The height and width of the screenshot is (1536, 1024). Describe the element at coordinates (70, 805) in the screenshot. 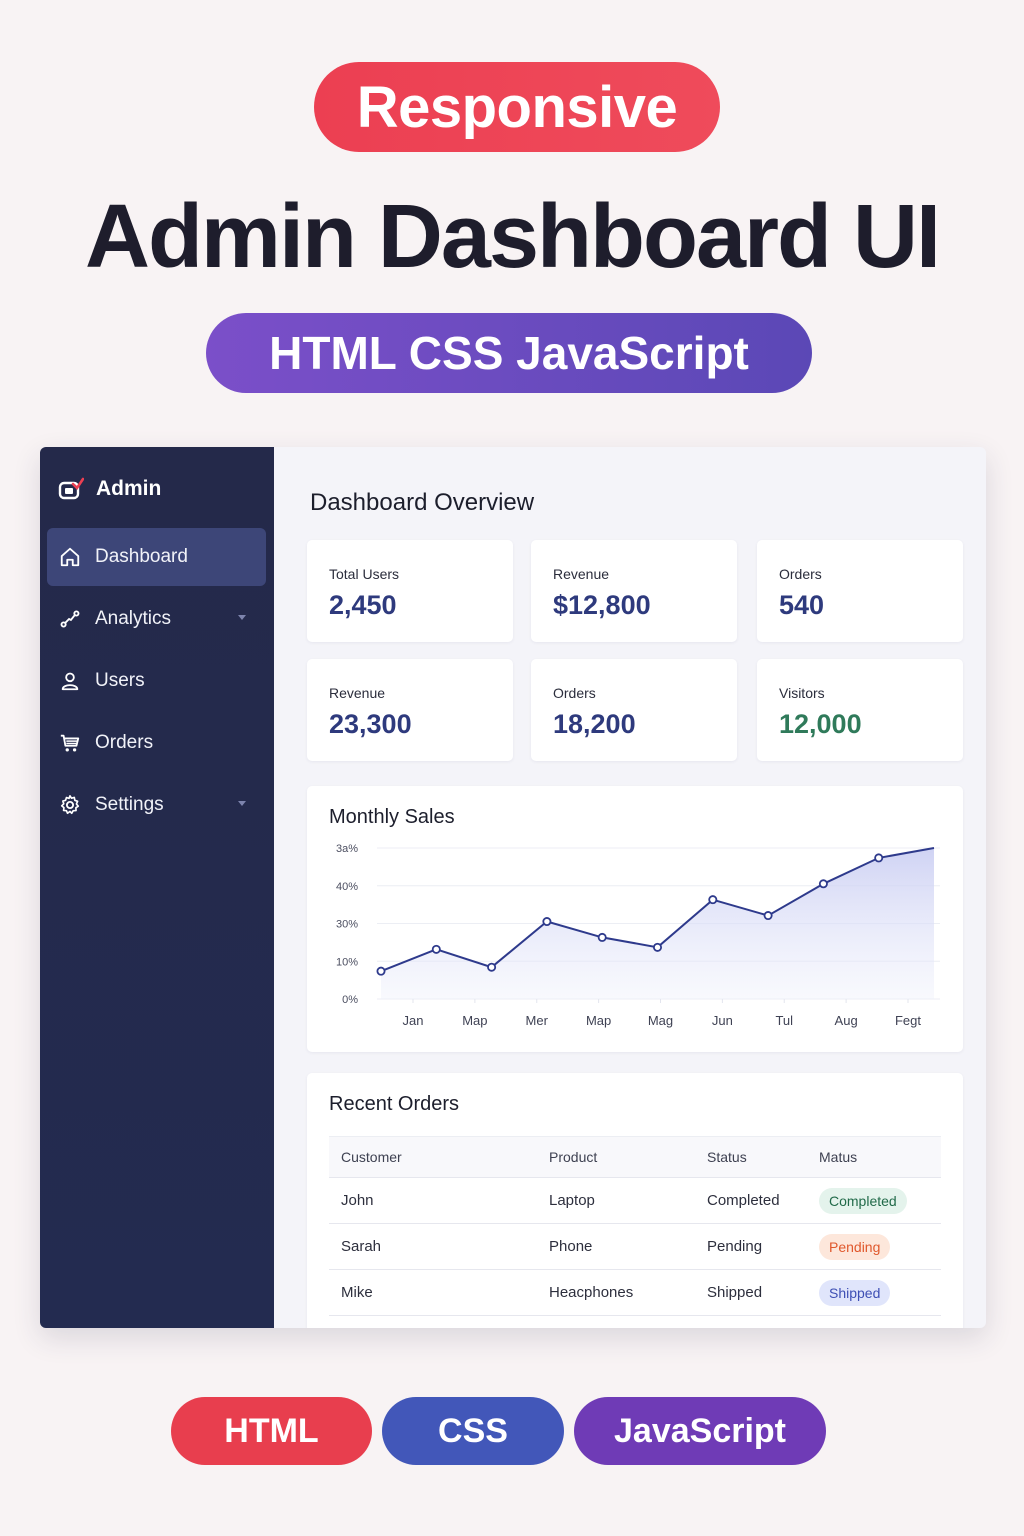

I see `gear-icon` at that location.